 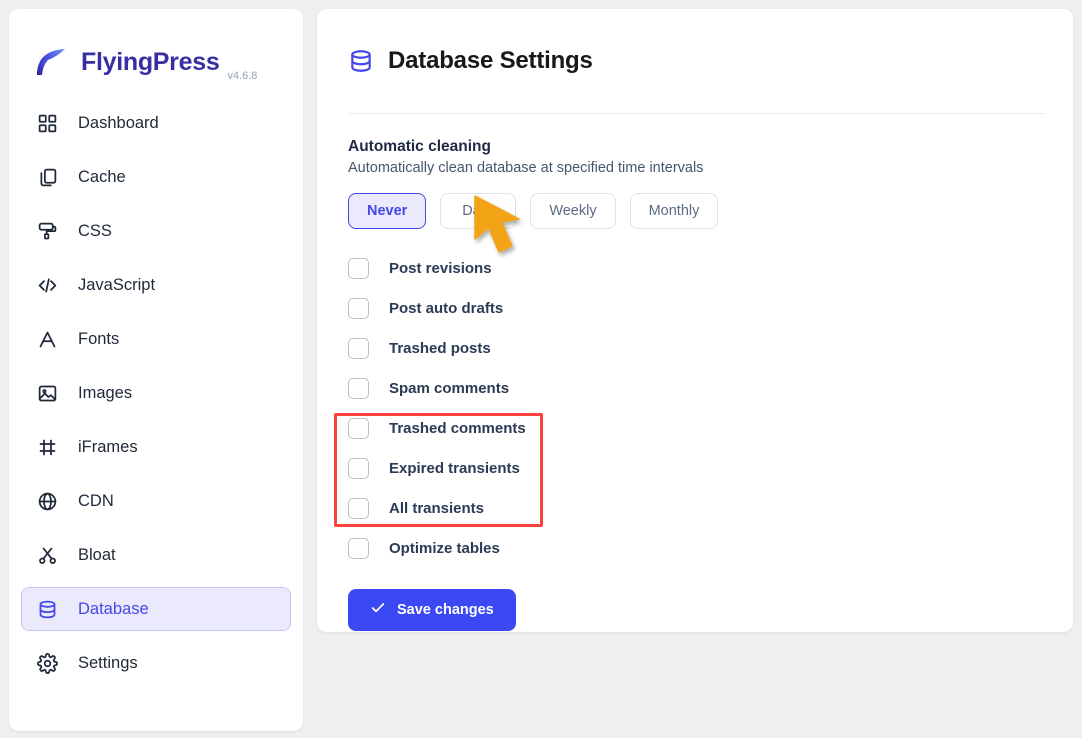 What do you see at coordinates (156, 501) in the screenshot?
I see `sidebar-item-cdn: CDN` at bounding box center [156, 501].